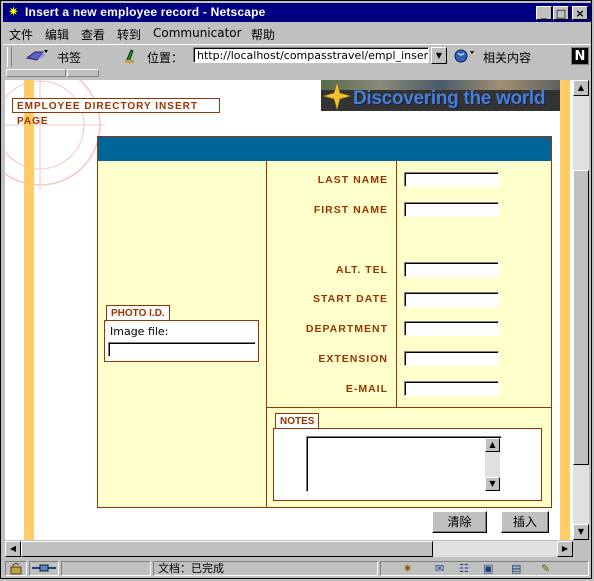 The height and width of the screenshot is (581, 594). Describe the element at coordinates (263, 34) in the screenshot. I see `menu-help: 帮助` at that location.